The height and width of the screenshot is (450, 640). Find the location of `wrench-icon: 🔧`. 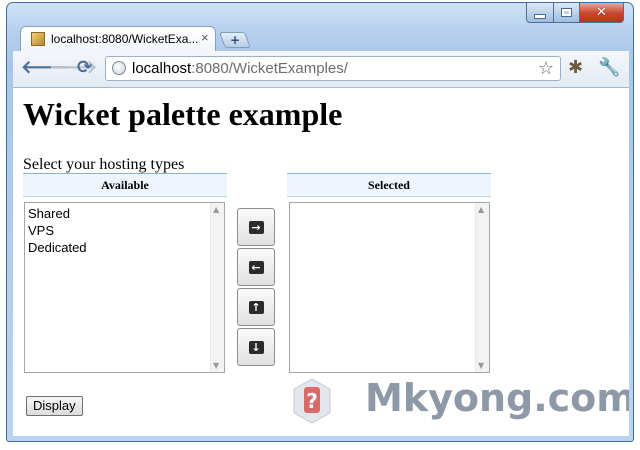

wrench-icon: 🔧 is located at coordinates (609, 67).